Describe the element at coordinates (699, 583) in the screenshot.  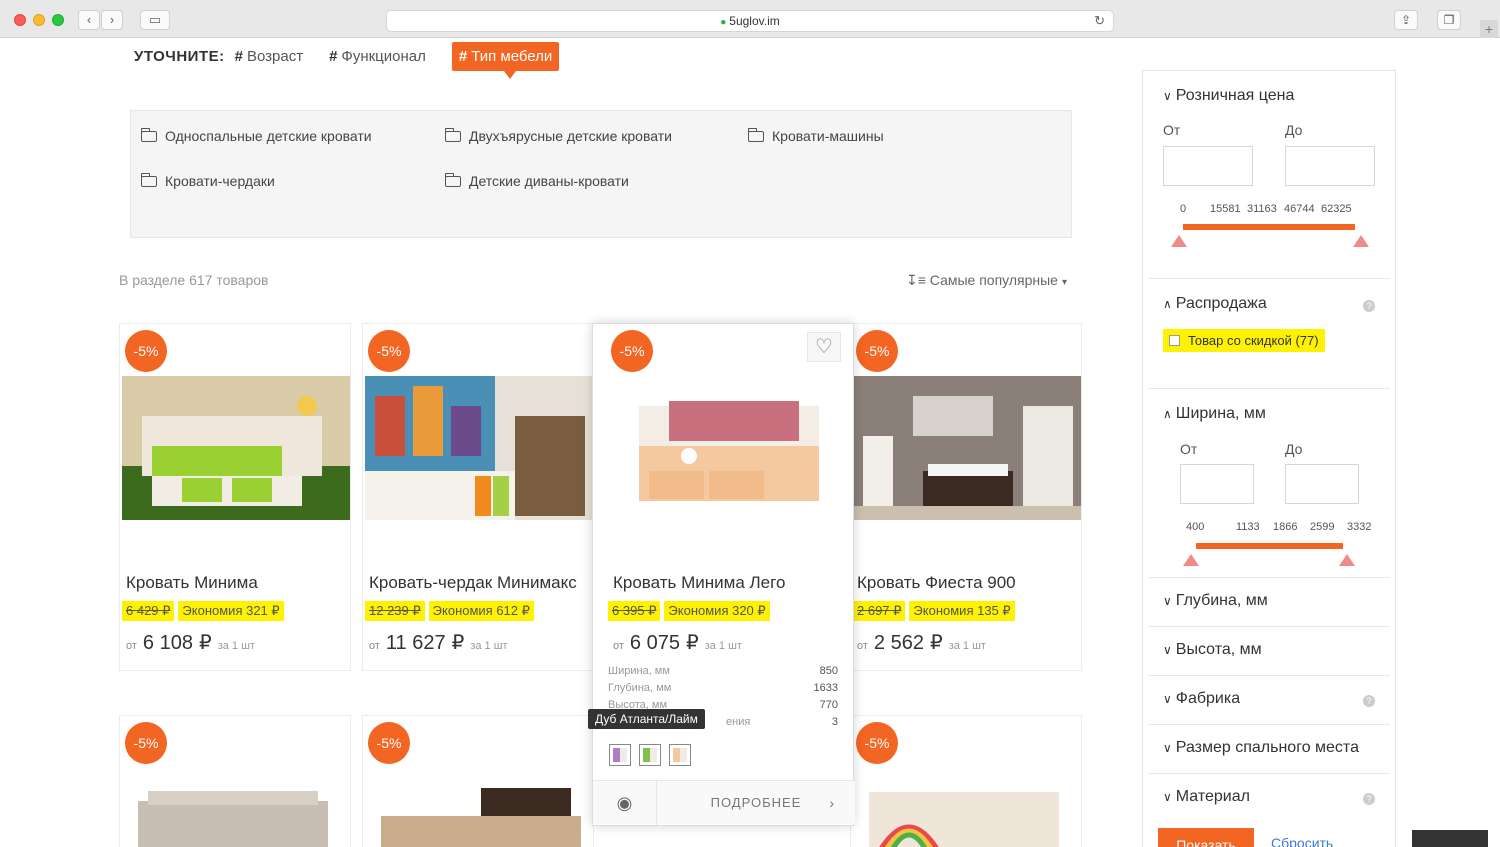
I see `product-name: Кровать Минима Лего` at that location.